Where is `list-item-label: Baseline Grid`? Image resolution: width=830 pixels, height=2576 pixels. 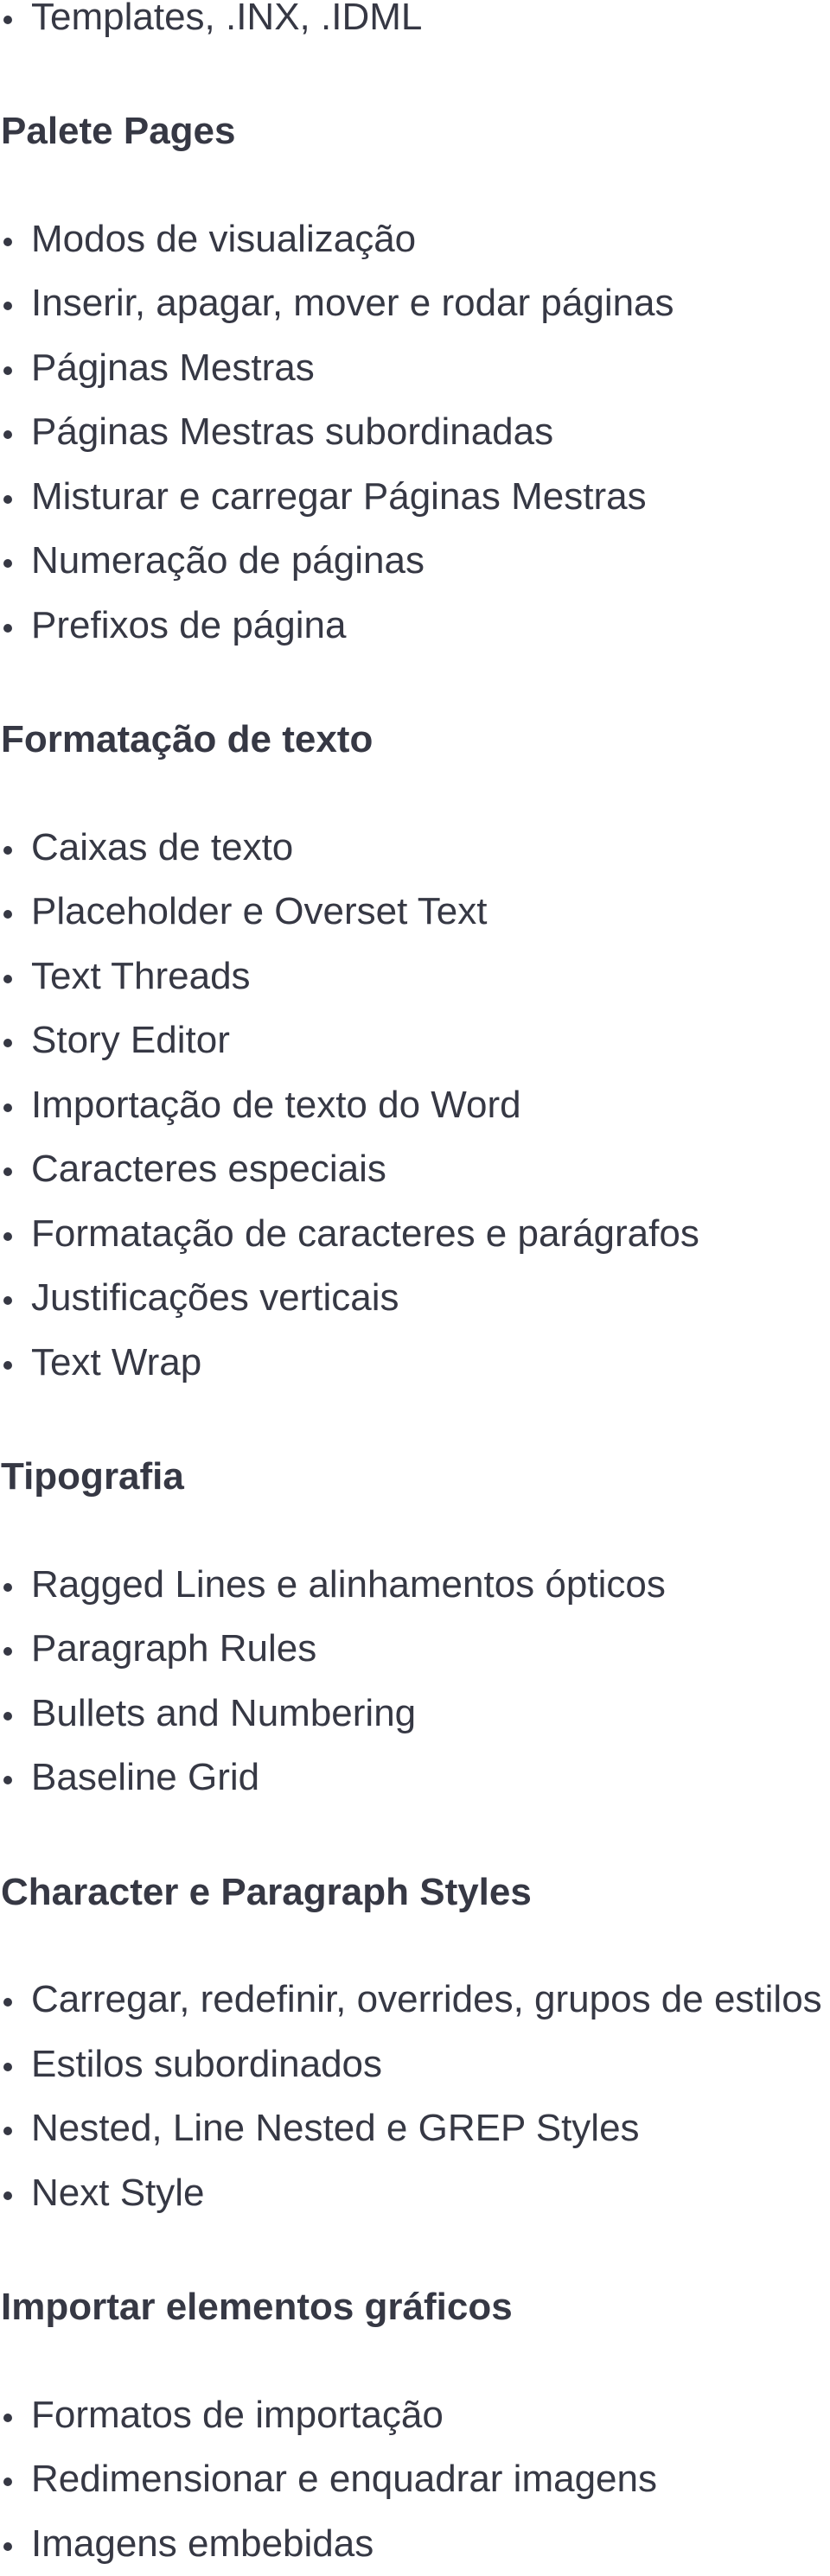 list-item-label: Baseline Grid is located at coordinates (145, 1777).